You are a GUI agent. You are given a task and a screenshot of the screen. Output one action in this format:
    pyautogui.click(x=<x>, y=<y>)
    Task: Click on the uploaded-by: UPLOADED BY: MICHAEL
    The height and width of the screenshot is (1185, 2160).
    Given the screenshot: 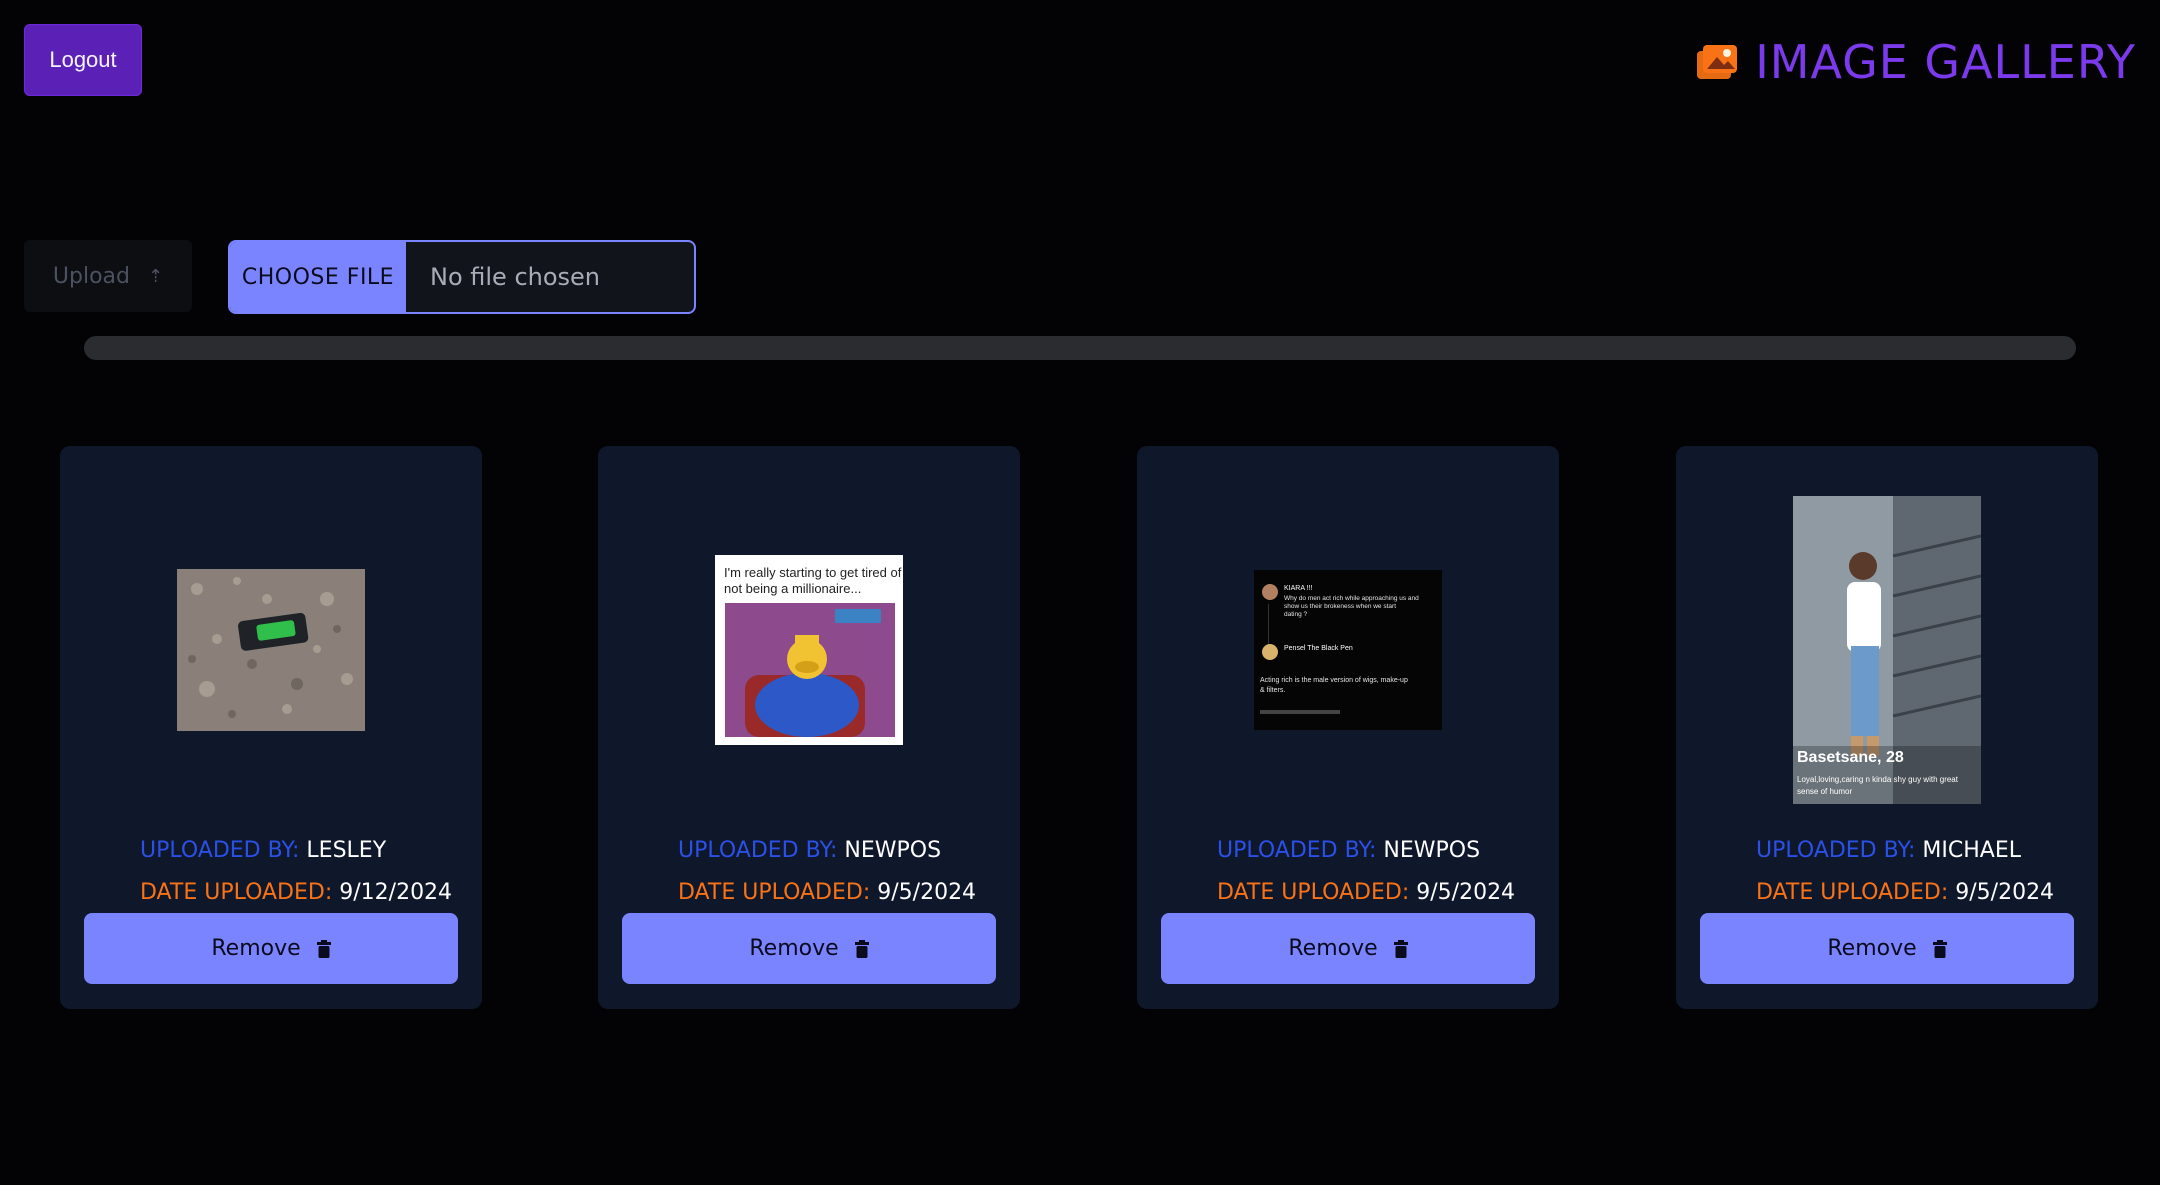 What is the action you would take?
    pyautogui.click(x=1888, y=850)
    